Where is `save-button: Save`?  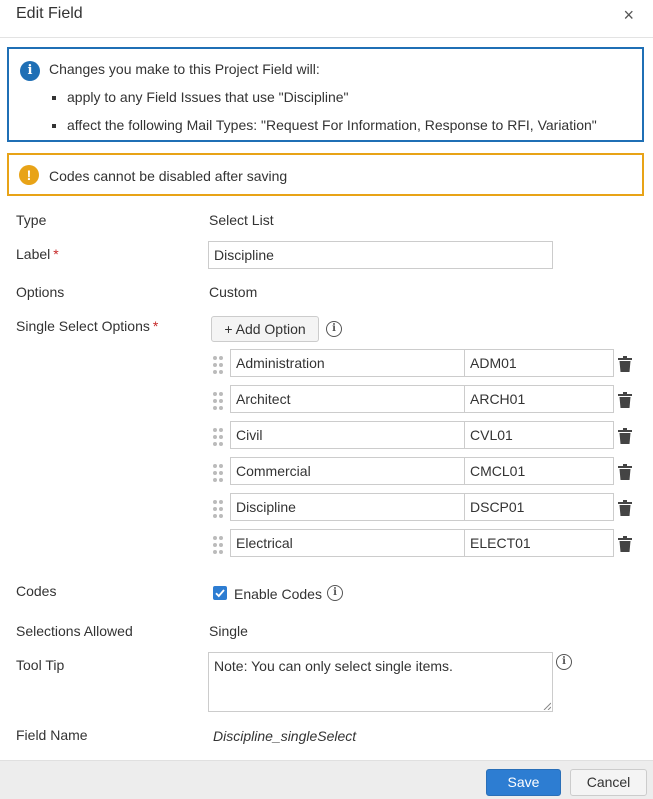
save-button: Save is located at coordinates (523, 782).